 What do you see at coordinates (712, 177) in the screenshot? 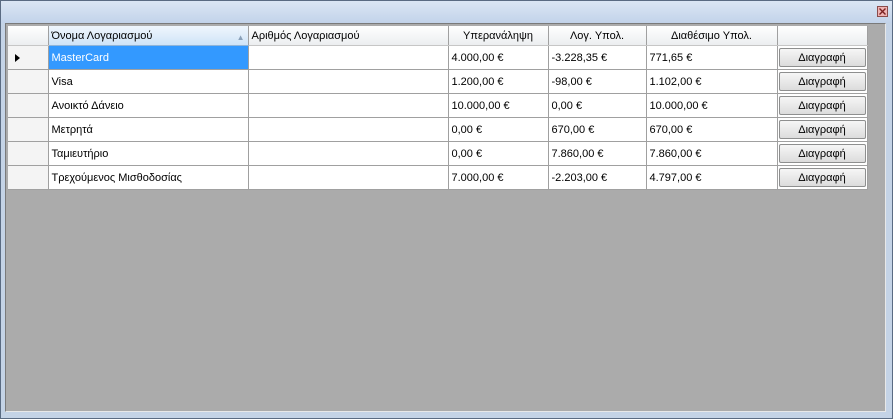
I see `cell-available-balance: 4.797,00 €` at bounding box center [712, 177].